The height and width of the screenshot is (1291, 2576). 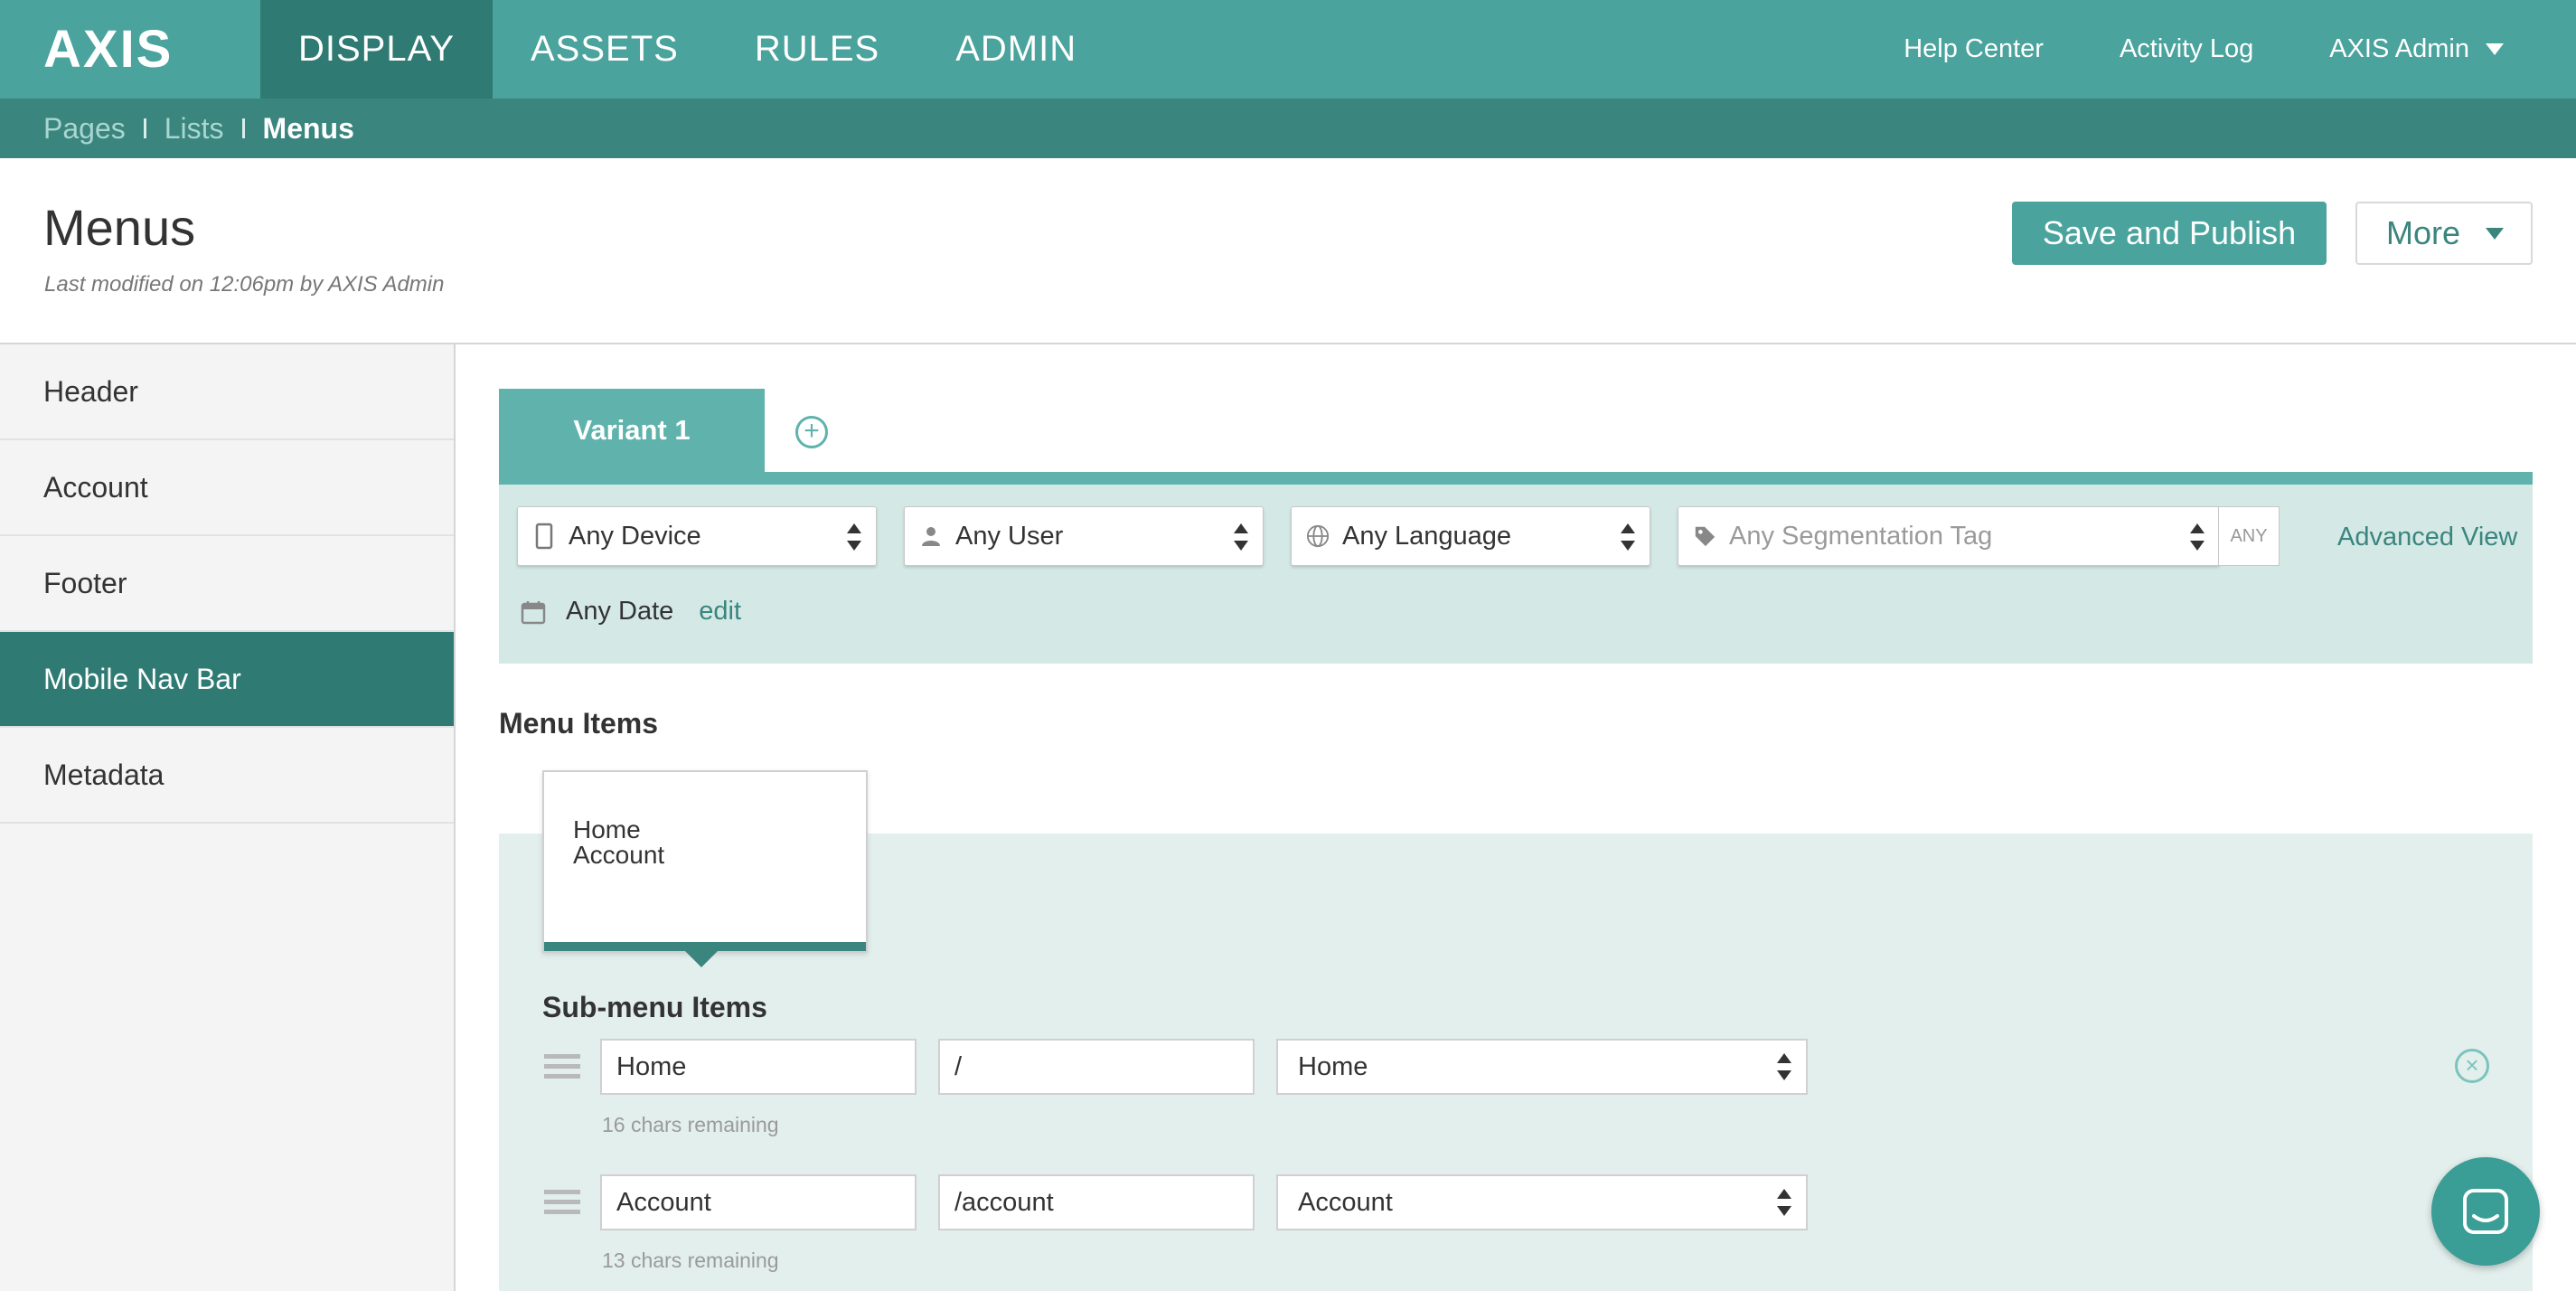 What do you see at coordinates (759, 1067) in the screenshot?
I see `submenu-name-input: Home` at bounding box center [759, 1067].